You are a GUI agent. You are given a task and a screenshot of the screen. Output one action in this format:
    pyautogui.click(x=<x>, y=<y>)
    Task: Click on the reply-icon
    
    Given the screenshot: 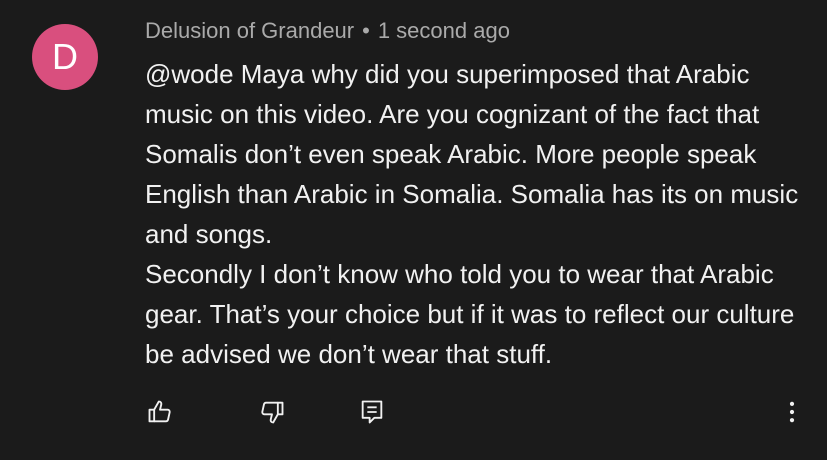 What is the action you would take?
    pyautogui.click(x=372, y=414)
    